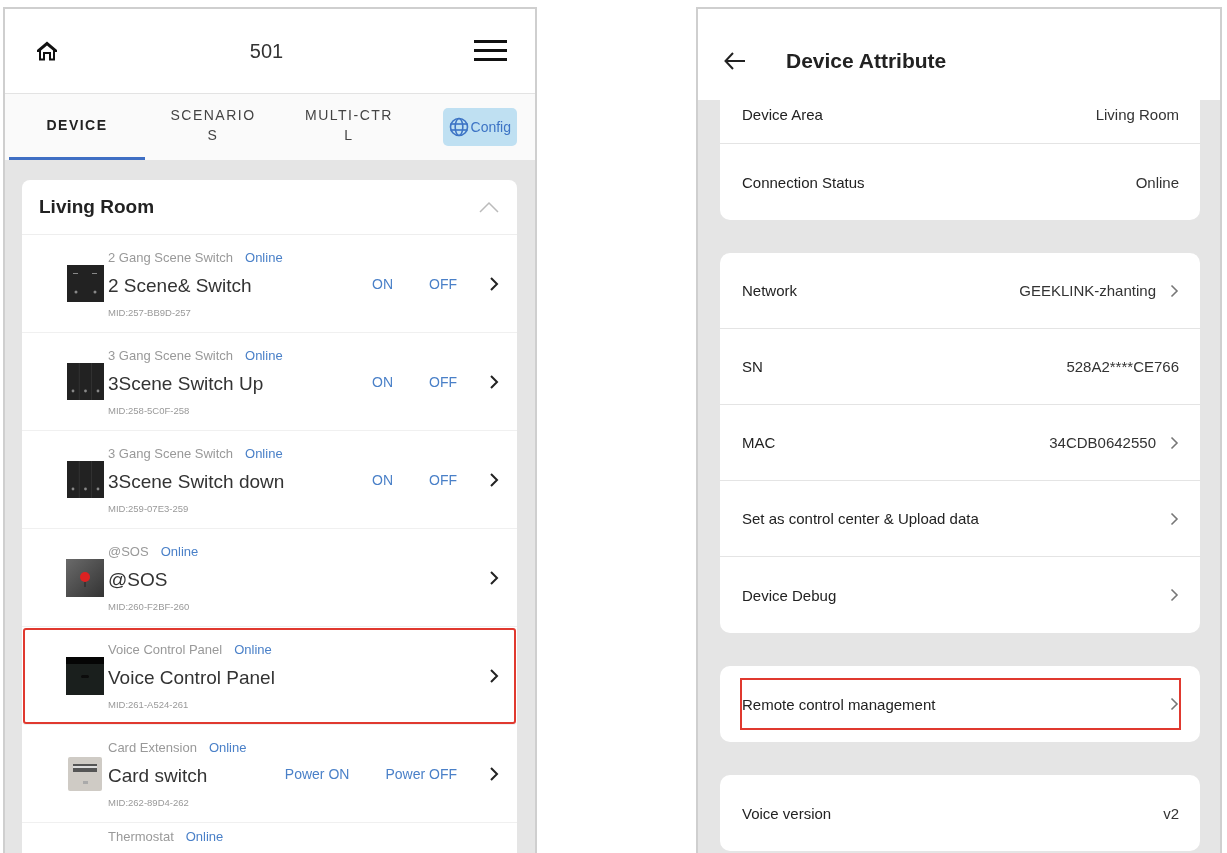 This screenshot has height=853, width=1227. I want to click on voice-panel-icon, so click(85, 675).